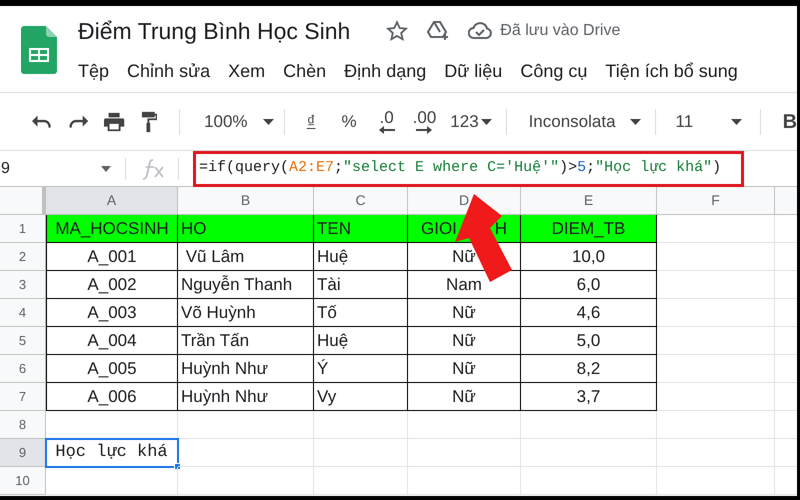 The image size is (800, 500). I want to click on column-header: C, so click(361, 200).